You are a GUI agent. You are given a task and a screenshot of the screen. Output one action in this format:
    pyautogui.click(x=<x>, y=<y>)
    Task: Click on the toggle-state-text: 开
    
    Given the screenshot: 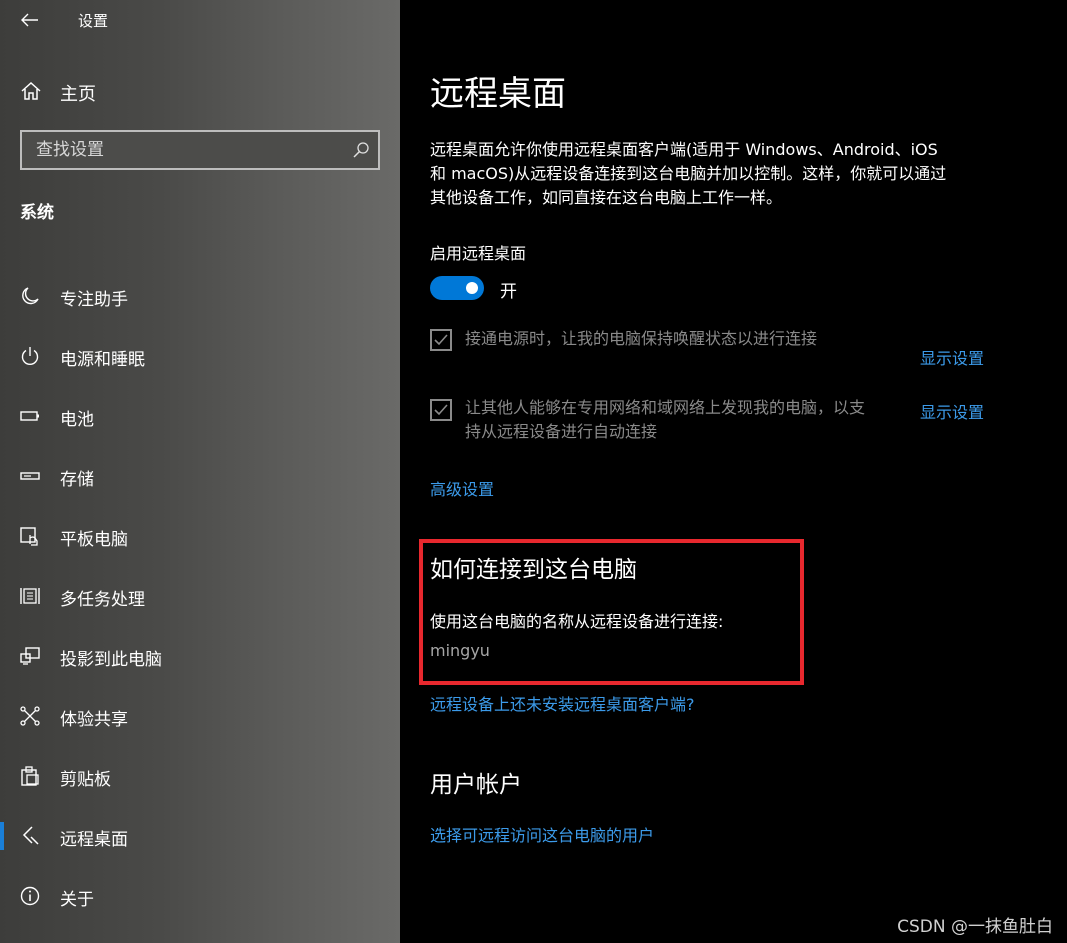 What is the action you would take?
    pyautogui.click(x=508, y=292)
    